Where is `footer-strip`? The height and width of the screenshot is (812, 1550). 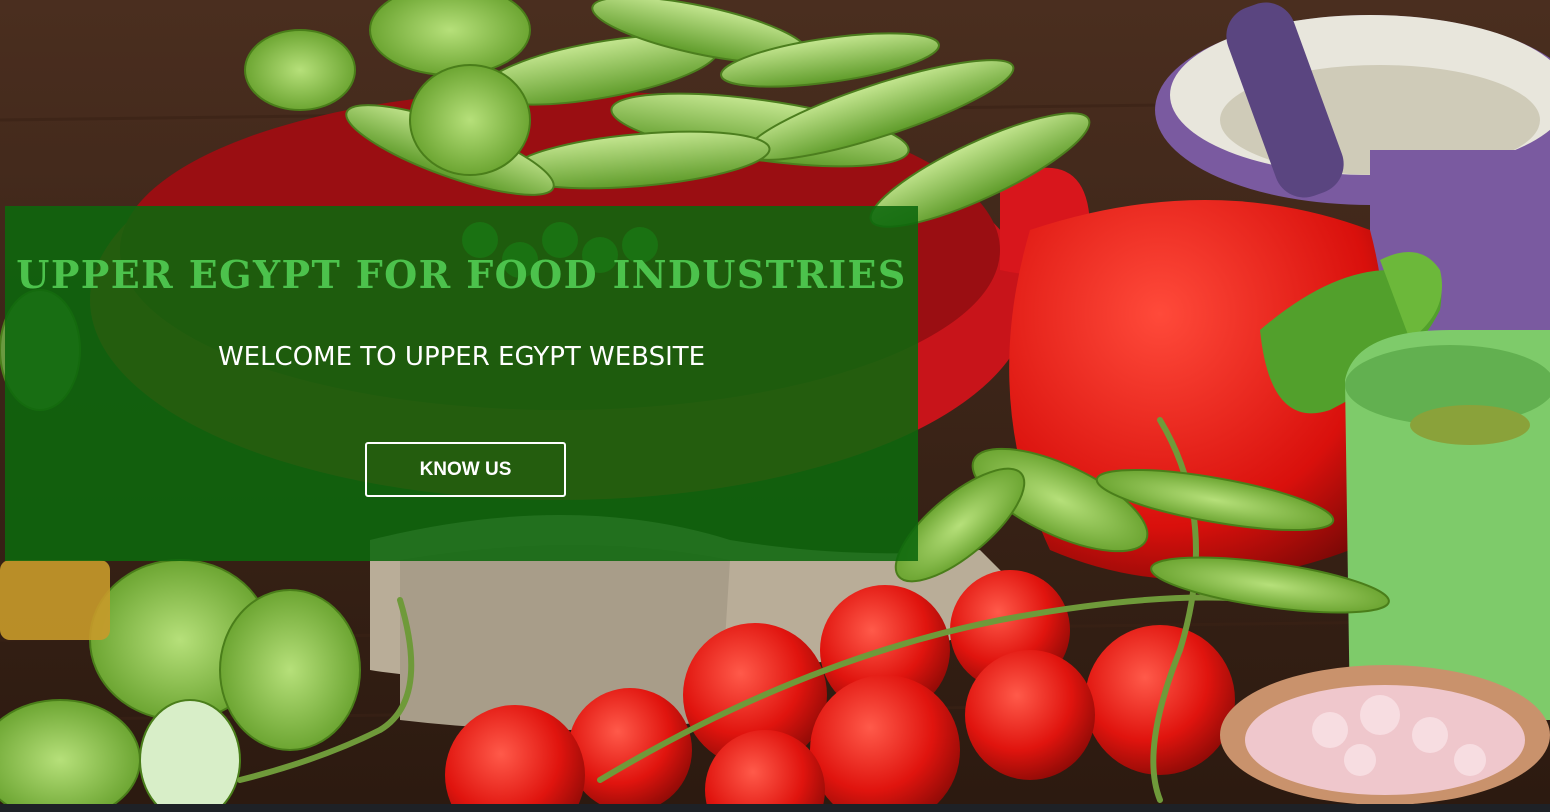
footer-strip is located at coordinates (775, 808).